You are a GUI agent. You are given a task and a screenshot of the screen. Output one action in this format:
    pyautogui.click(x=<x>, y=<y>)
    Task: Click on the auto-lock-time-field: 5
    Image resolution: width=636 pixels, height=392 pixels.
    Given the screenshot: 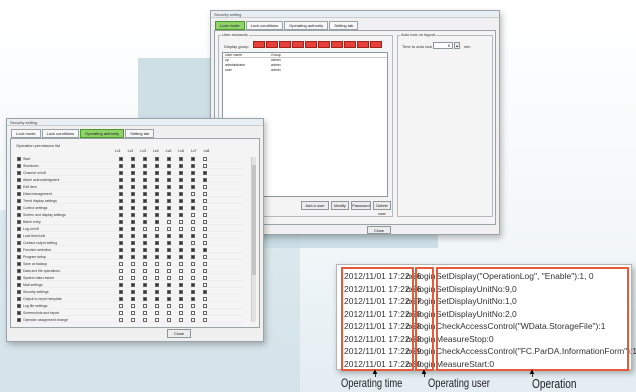 What is the action you would take?
    pyautogui.click(x=443, y=45)
    